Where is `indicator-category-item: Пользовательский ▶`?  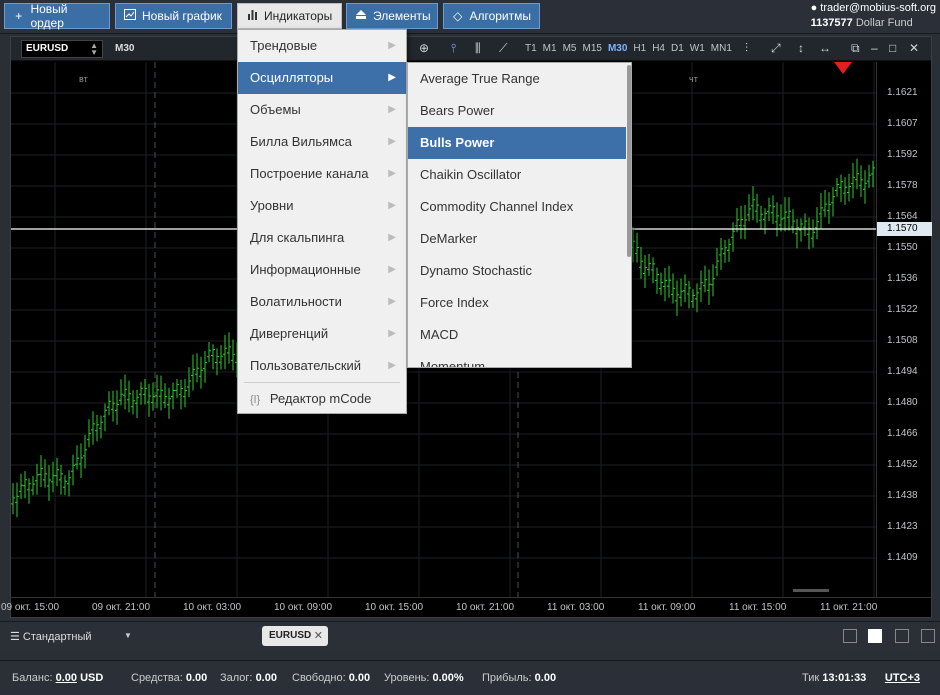
indicator-category-item: Пользовательский ▶ is located at coordinates (322, 366).